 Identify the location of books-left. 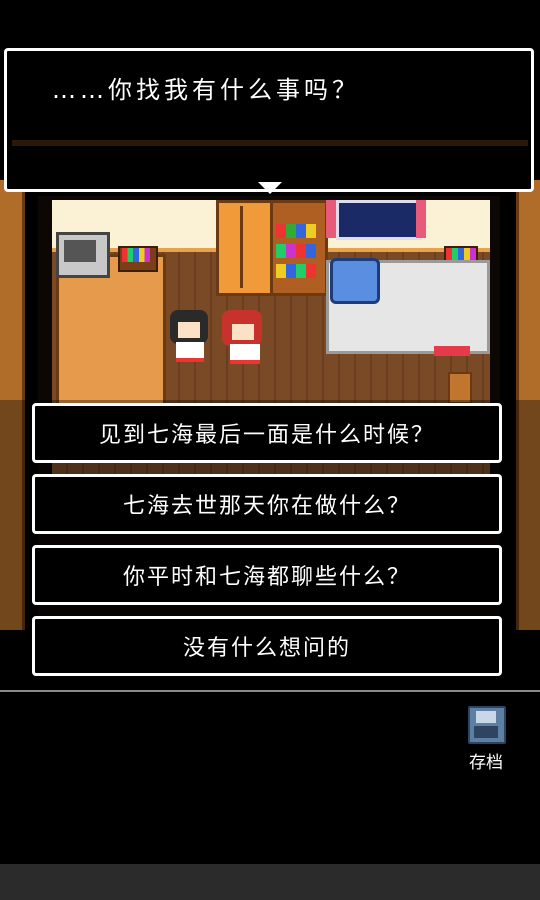
(136, 255).